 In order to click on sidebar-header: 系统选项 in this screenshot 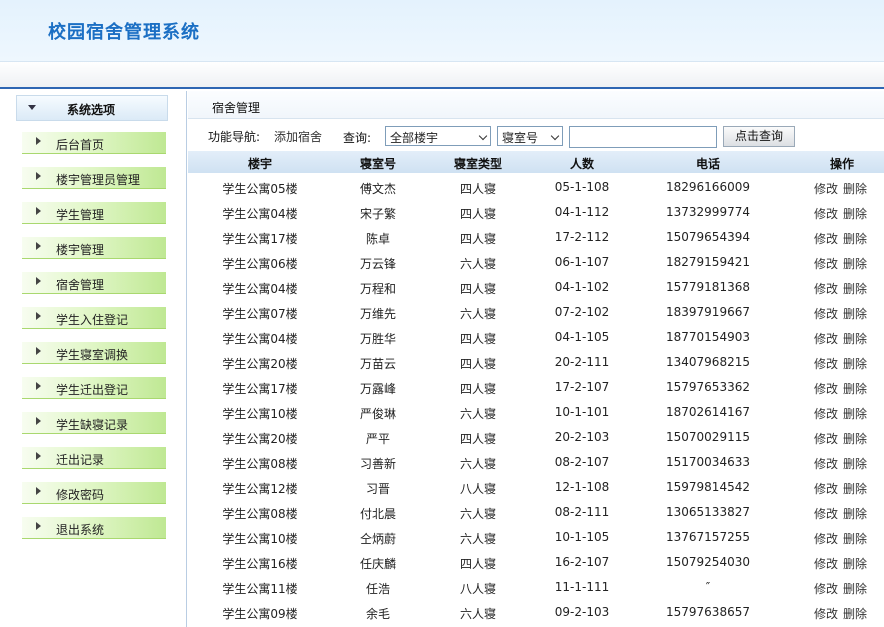, I will do `click(92, 108)`.